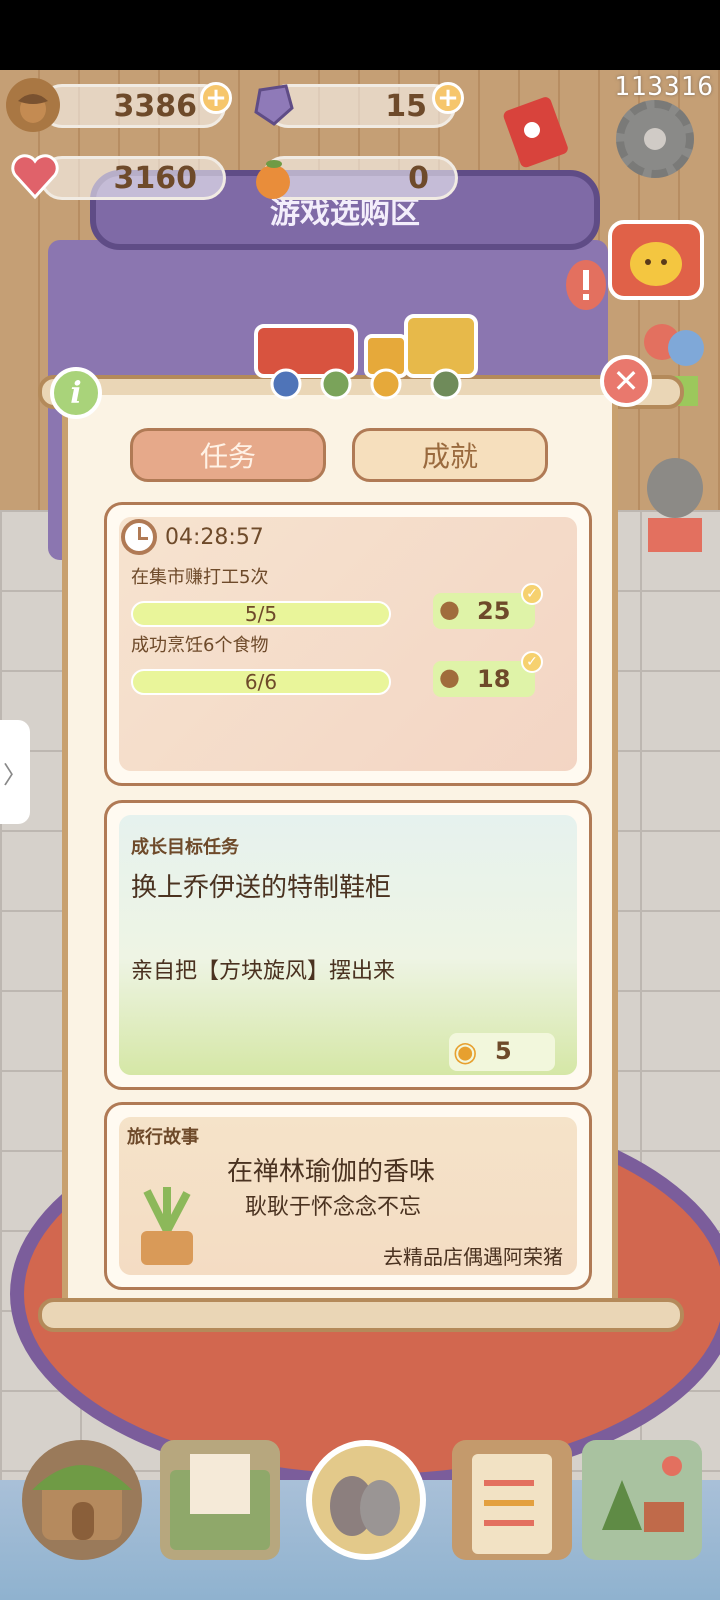 This screenshot has height=1600, width=720. Describe the element at coordinates (536, 130) in the screenshot. I see `mail-icon` at that location.